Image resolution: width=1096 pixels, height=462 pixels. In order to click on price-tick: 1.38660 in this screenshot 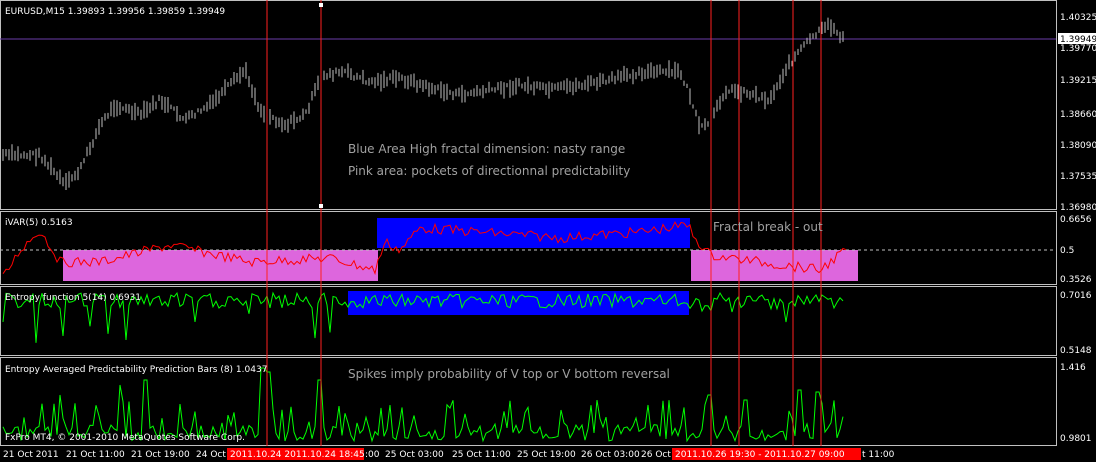, I will do `click(1078, 115)`.